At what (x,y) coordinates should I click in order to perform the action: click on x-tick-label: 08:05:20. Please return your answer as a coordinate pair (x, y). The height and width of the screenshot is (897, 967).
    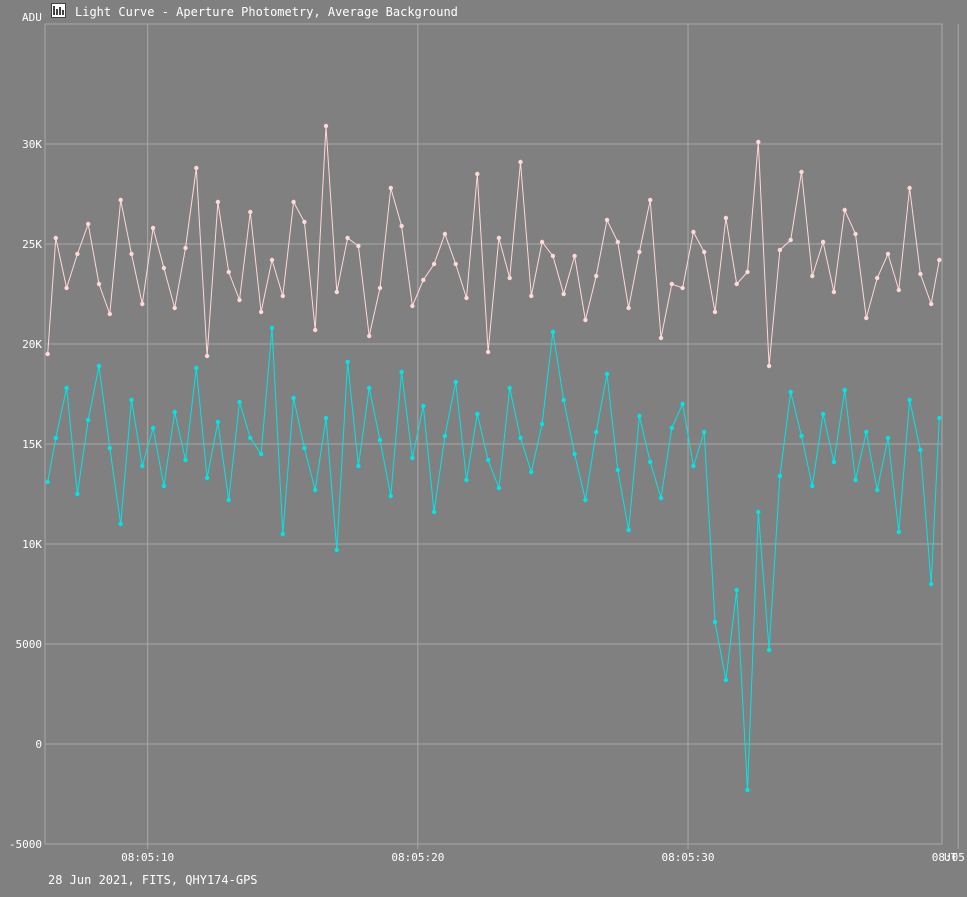
    Looking at the image, I should click on (417, 857).